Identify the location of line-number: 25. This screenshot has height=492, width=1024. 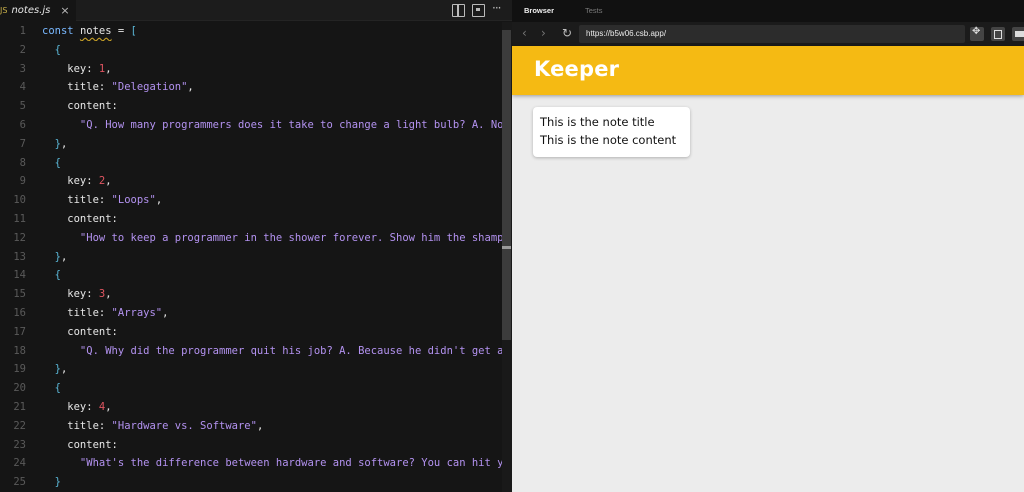
(19, 482).